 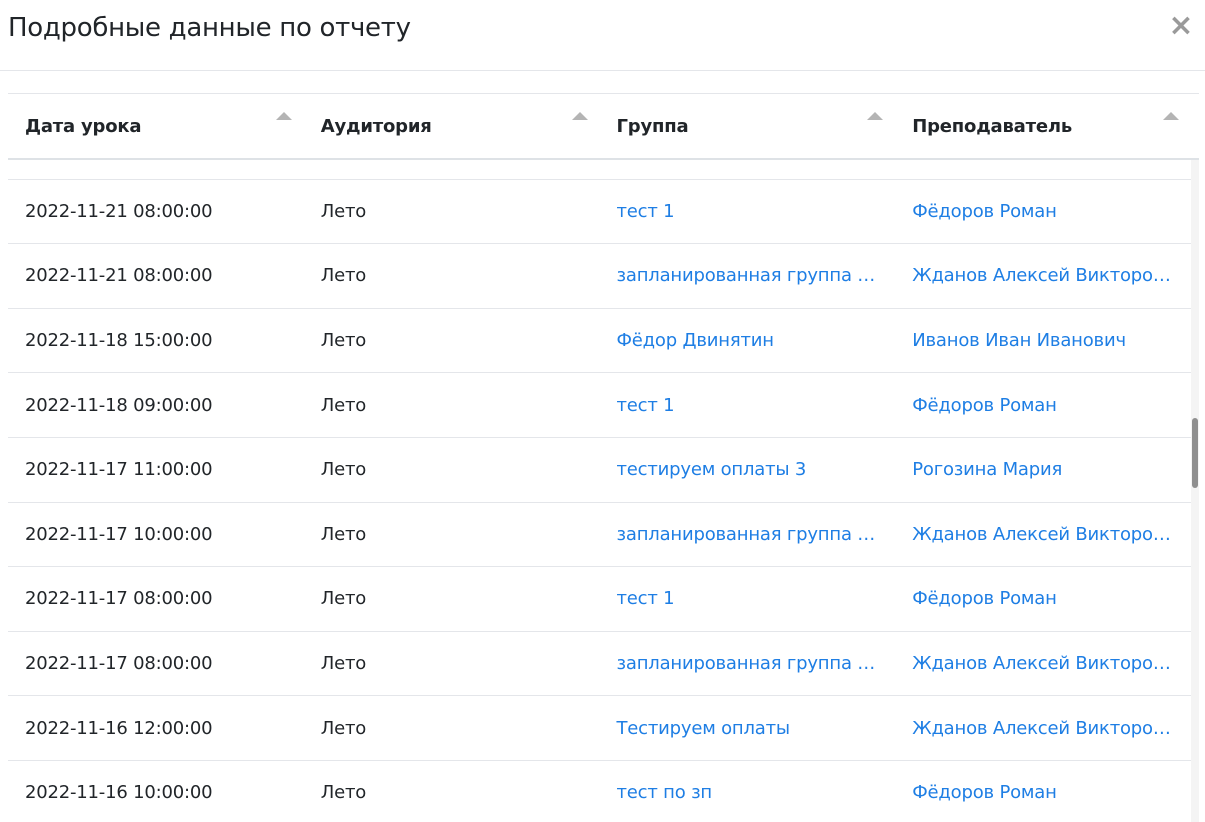 I want to click on cell-lesson-date: 2022-11-16 10:00:00, so click(x=119, y=793).